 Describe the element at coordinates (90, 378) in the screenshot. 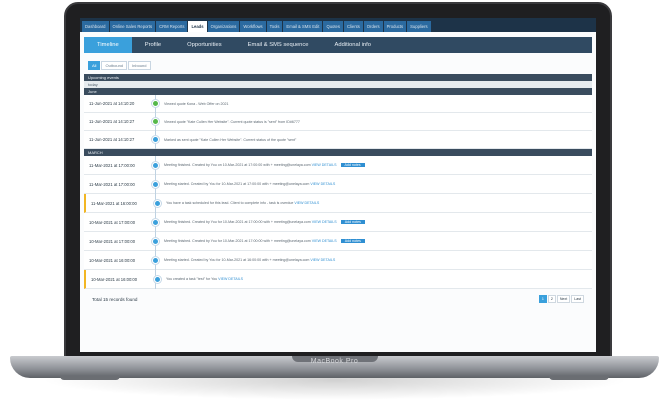

I see `laptop-foot-left` at that location.